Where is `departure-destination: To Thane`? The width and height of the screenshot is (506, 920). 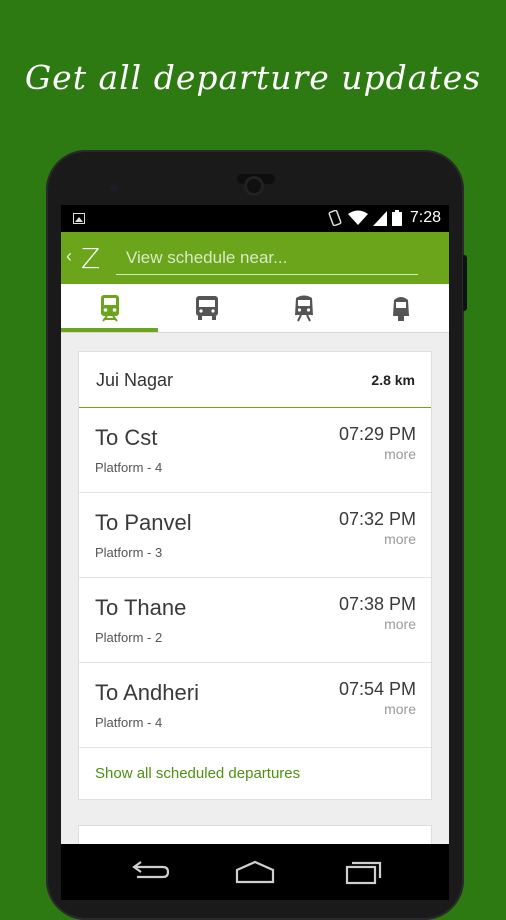 departure-destination: To Thane is located at coordinates (141, 607).